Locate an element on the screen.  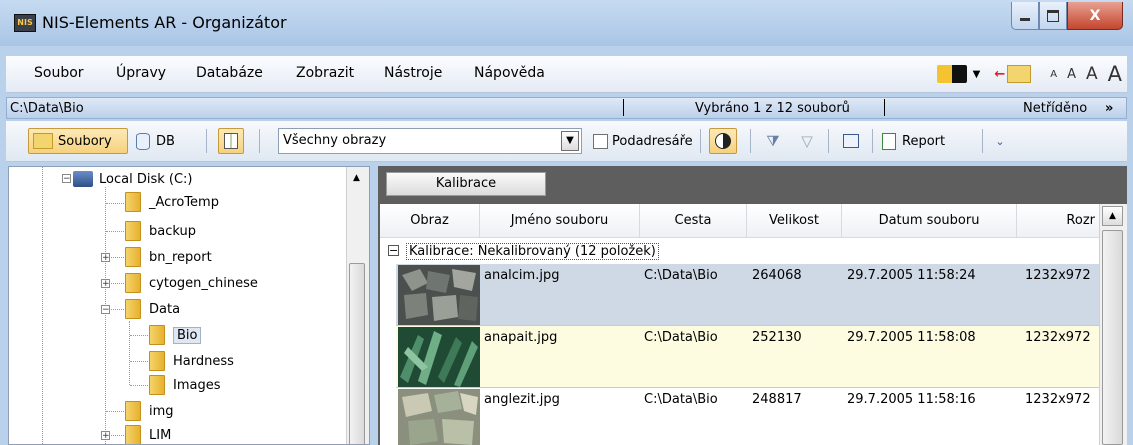
tree-item-label: cytogen_chinese is located at coordinates (203, 283).